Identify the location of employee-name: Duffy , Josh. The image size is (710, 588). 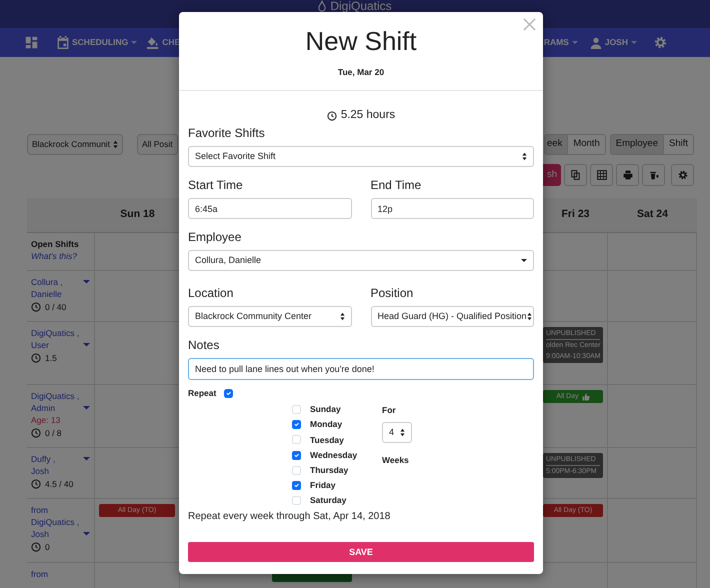
(57, 465).